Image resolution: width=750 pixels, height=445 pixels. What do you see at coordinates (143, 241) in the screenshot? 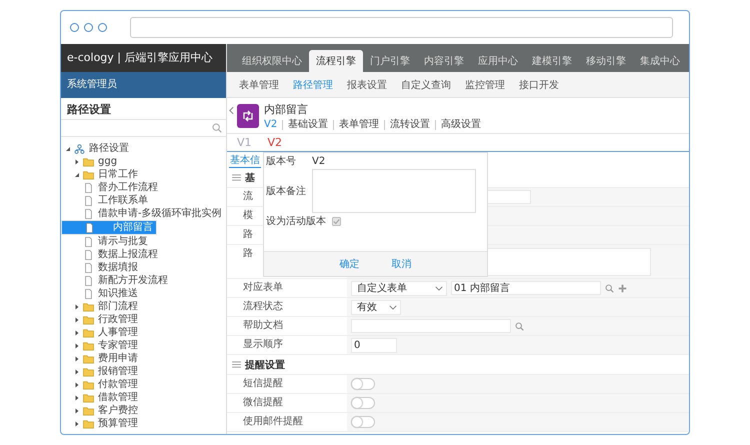
I see `tree-item: 请示与批复` at bounding box center [143, 241].